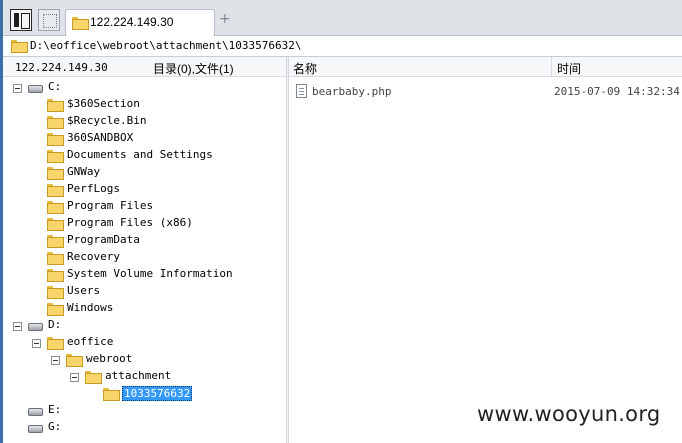  I want to click on tree-label: E:, so click(55, 409).